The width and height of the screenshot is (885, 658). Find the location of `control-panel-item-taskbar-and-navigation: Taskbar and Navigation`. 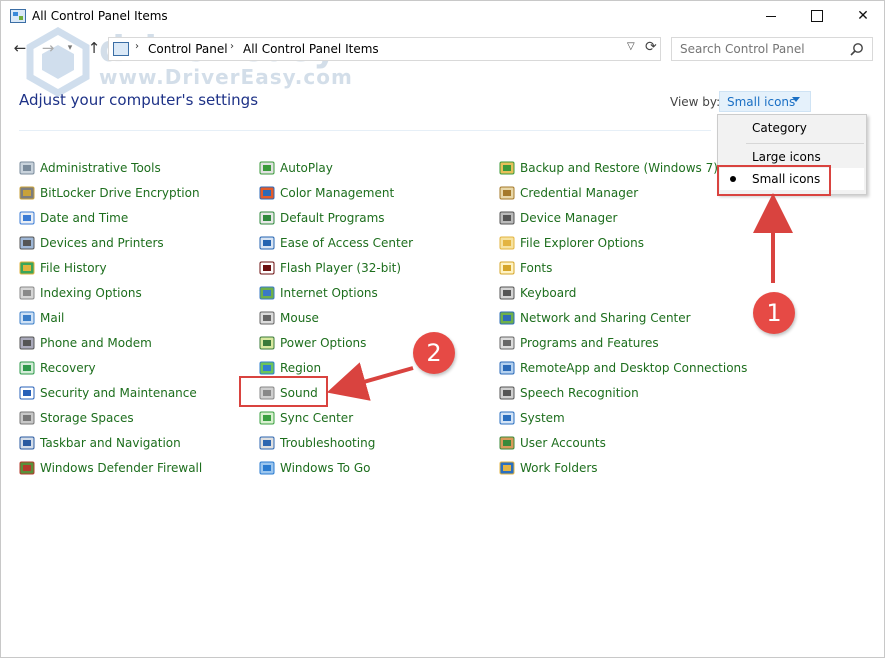

control-panel-item-taskbar-and-navigation: Taskbar and Navigation is located at coordinates (100, 443).